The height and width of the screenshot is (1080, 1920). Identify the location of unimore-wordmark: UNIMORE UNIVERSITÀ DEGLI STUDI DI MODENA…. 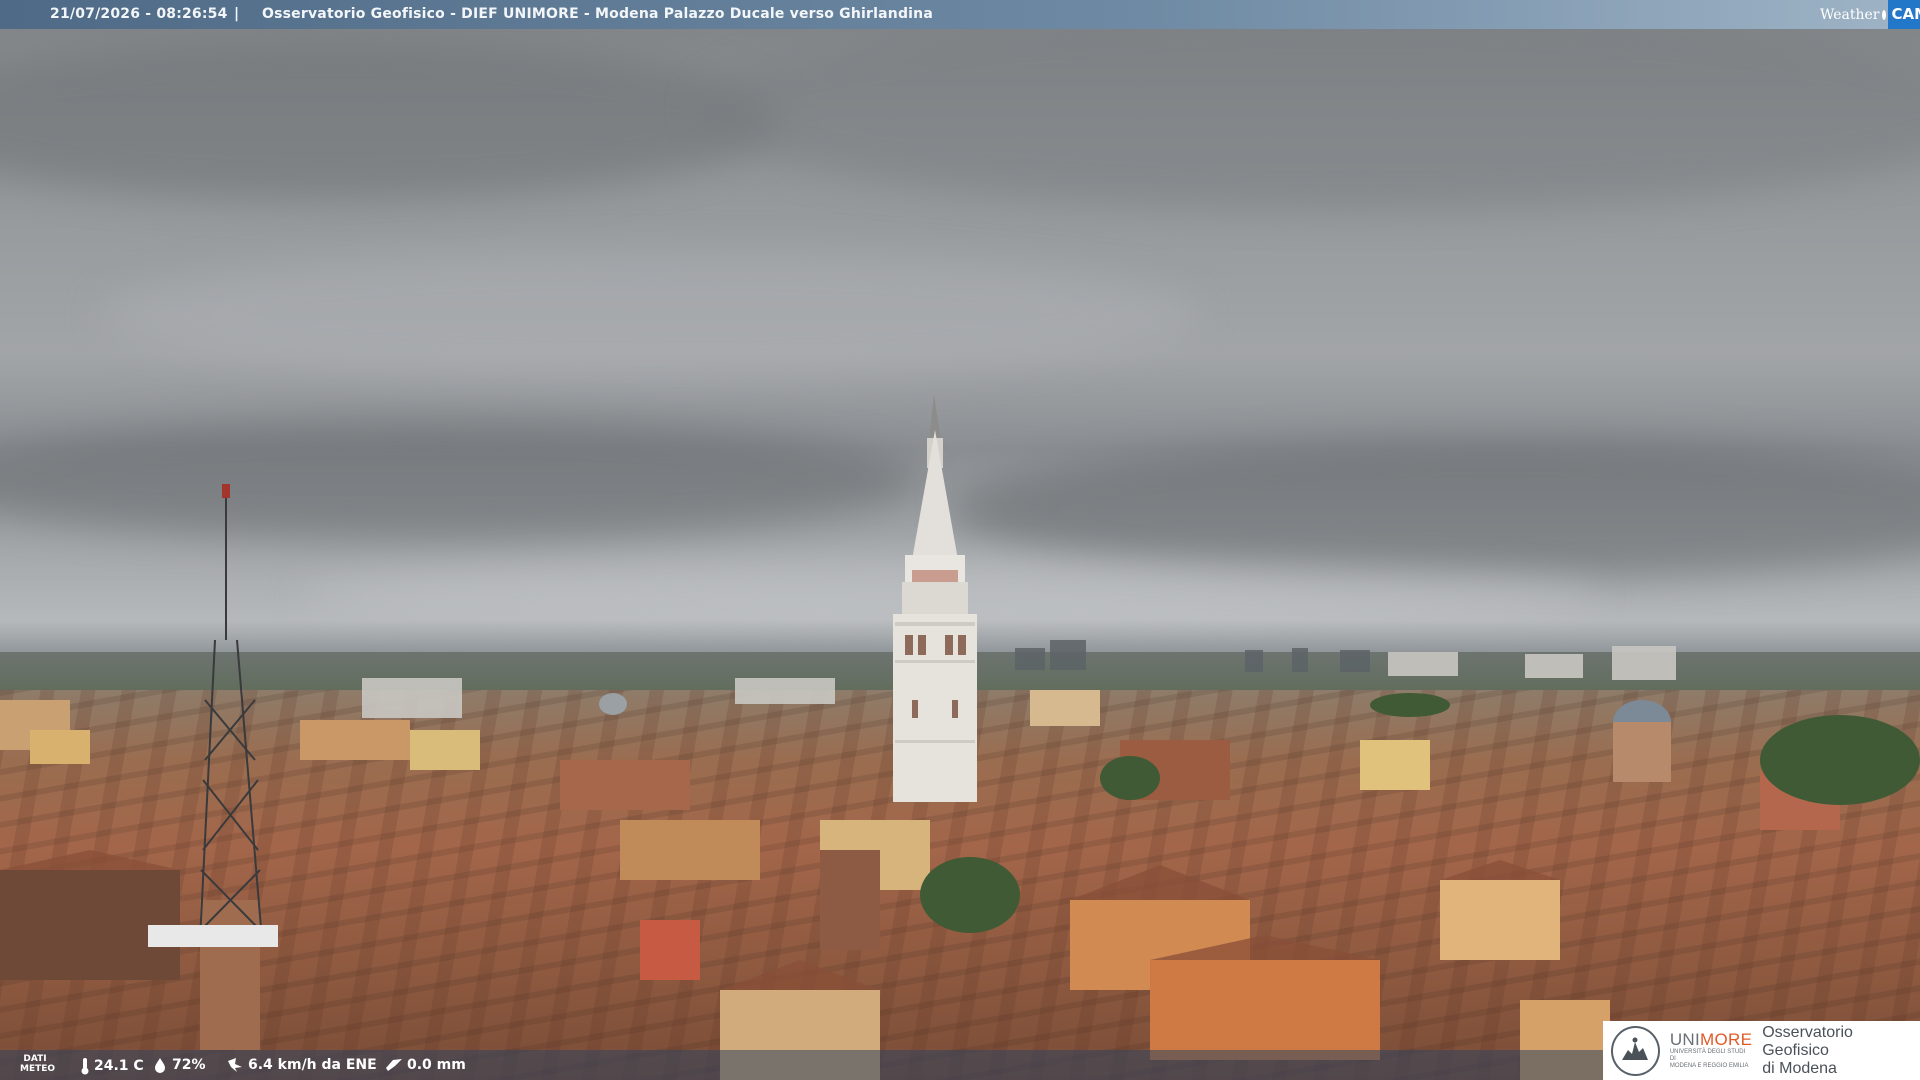
(1711, 1050).